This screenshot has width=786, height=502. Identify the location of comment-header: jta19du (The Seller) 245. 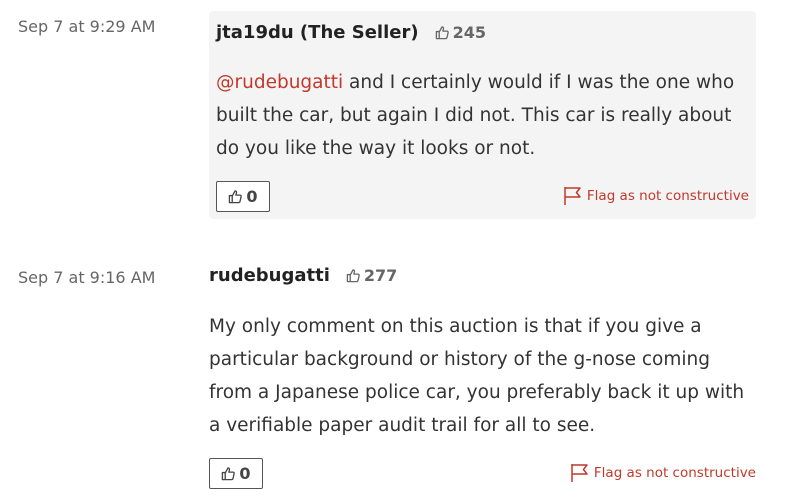
(351, 32).